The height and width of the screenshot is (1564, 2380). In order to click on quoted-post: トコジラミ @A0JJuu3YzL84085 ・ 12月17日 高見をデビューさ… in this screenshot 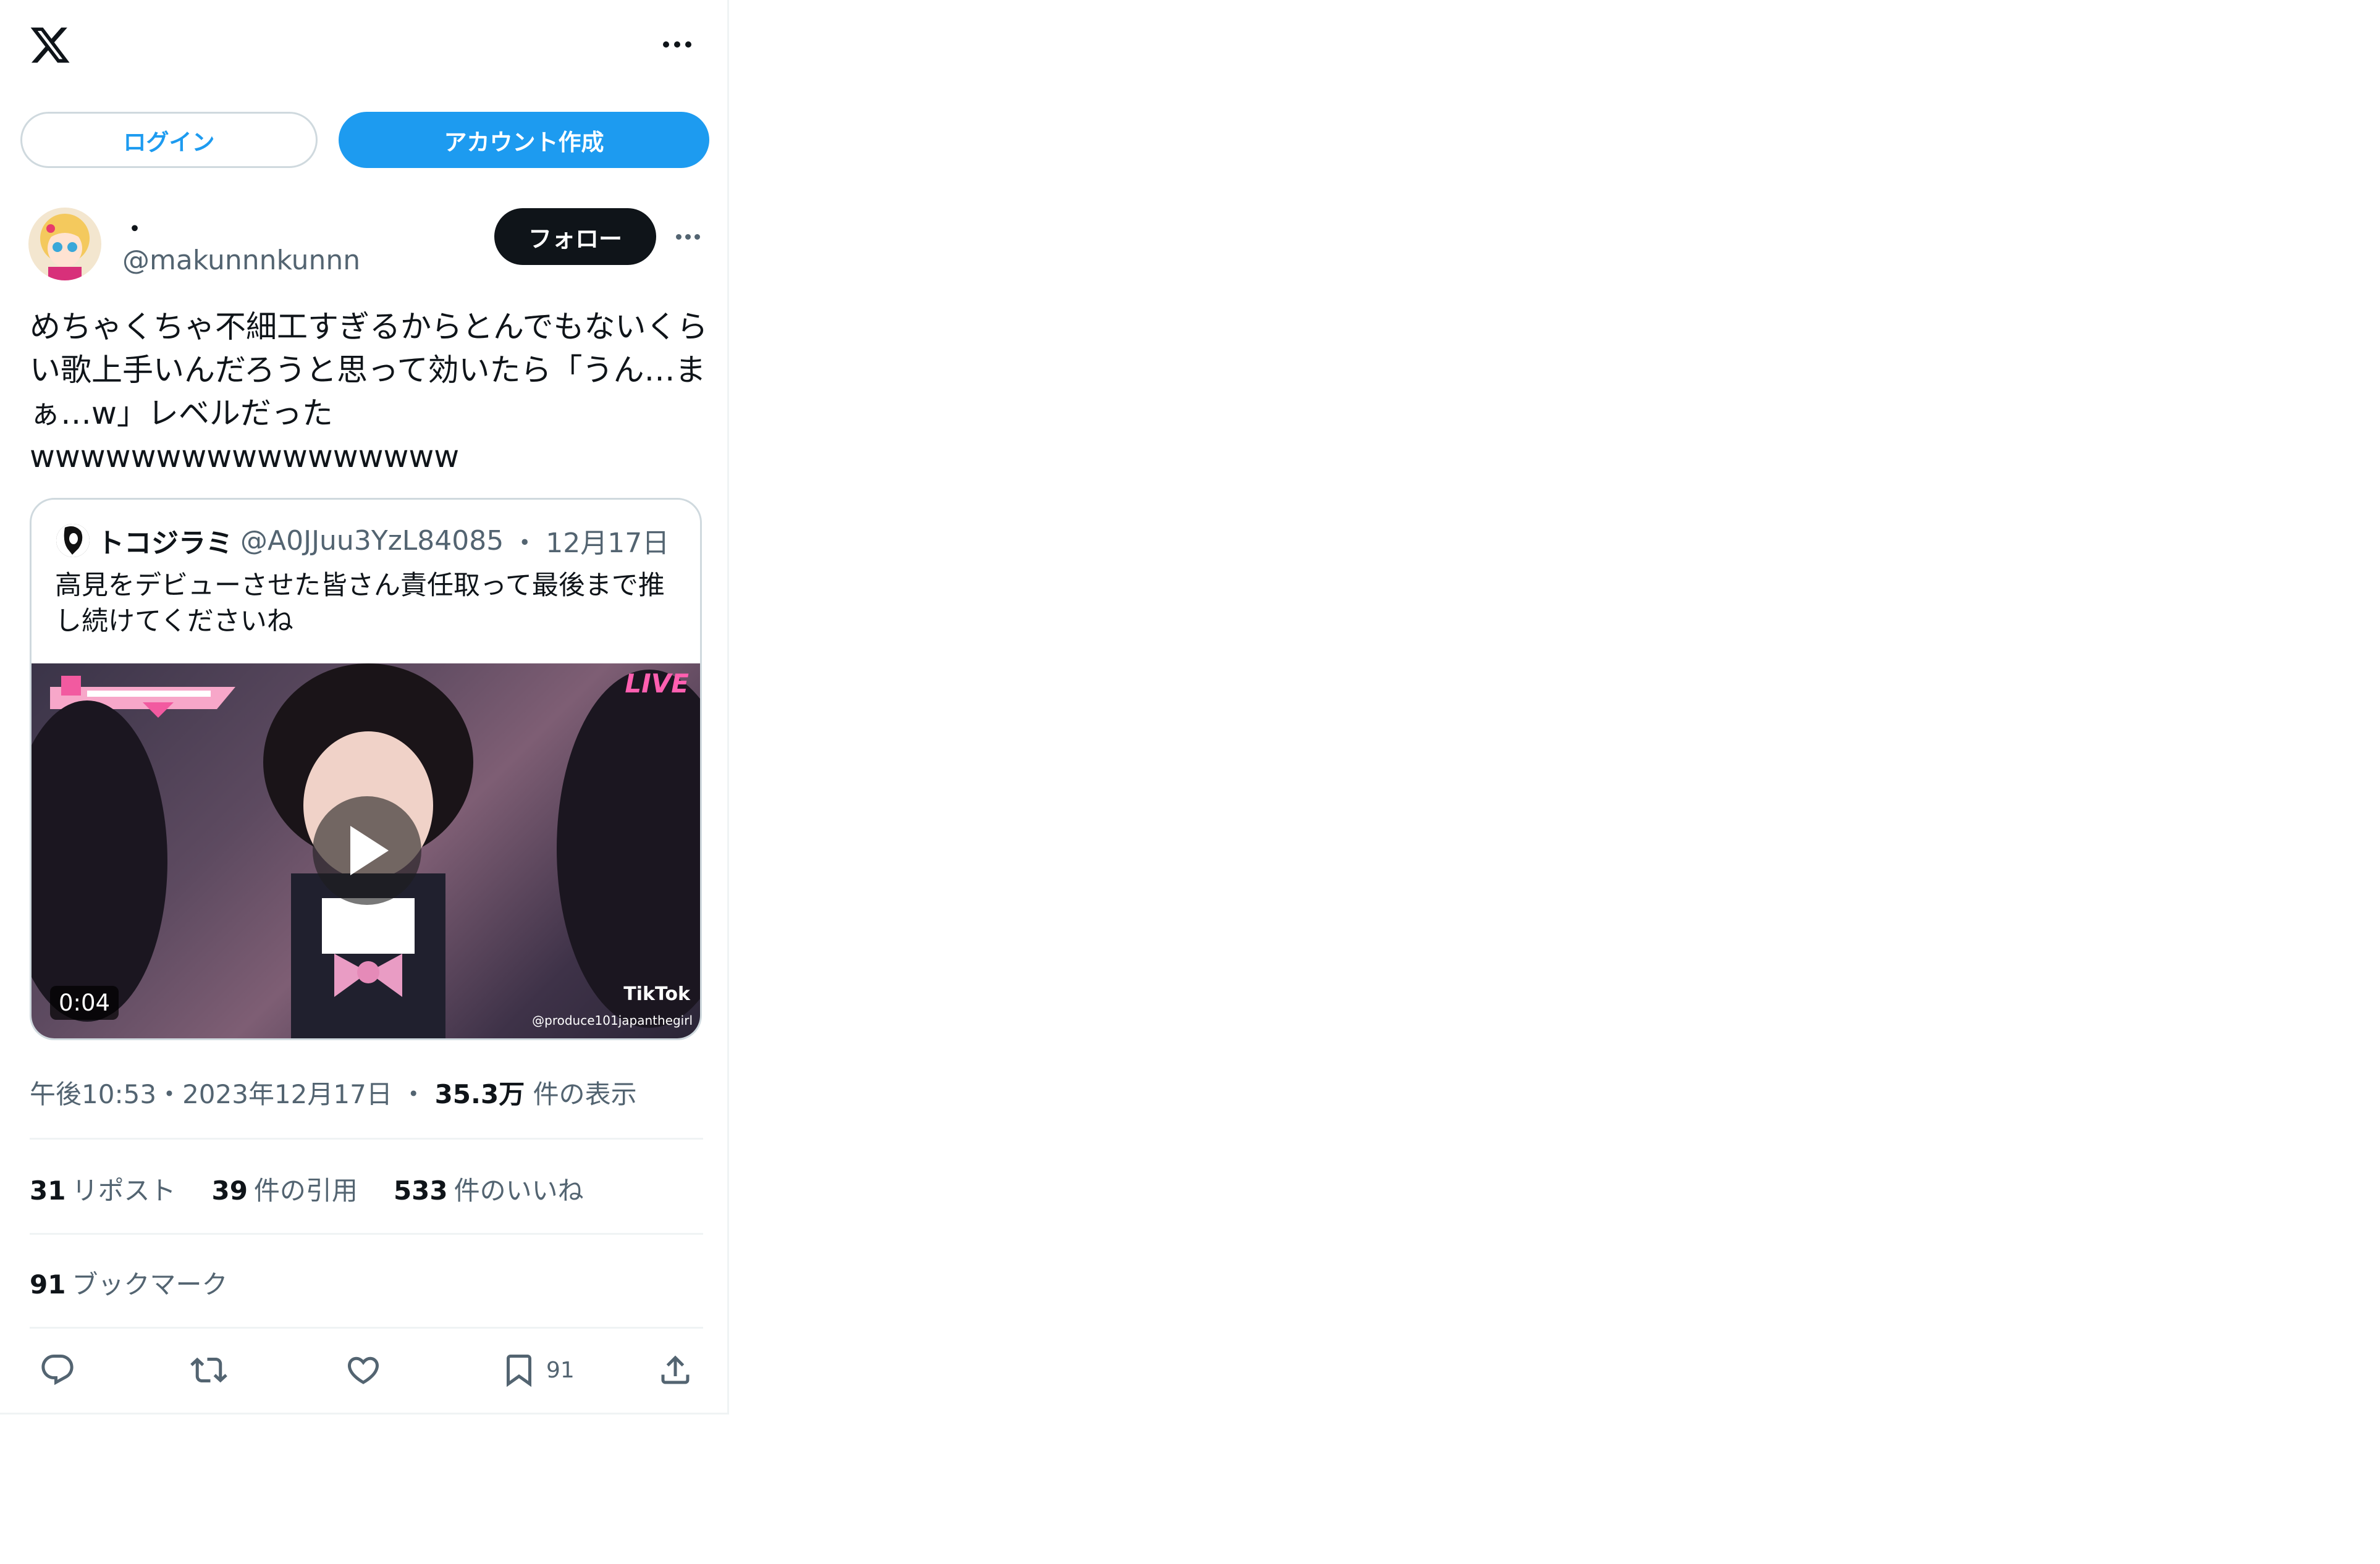, I will do `click(366, 769)`.